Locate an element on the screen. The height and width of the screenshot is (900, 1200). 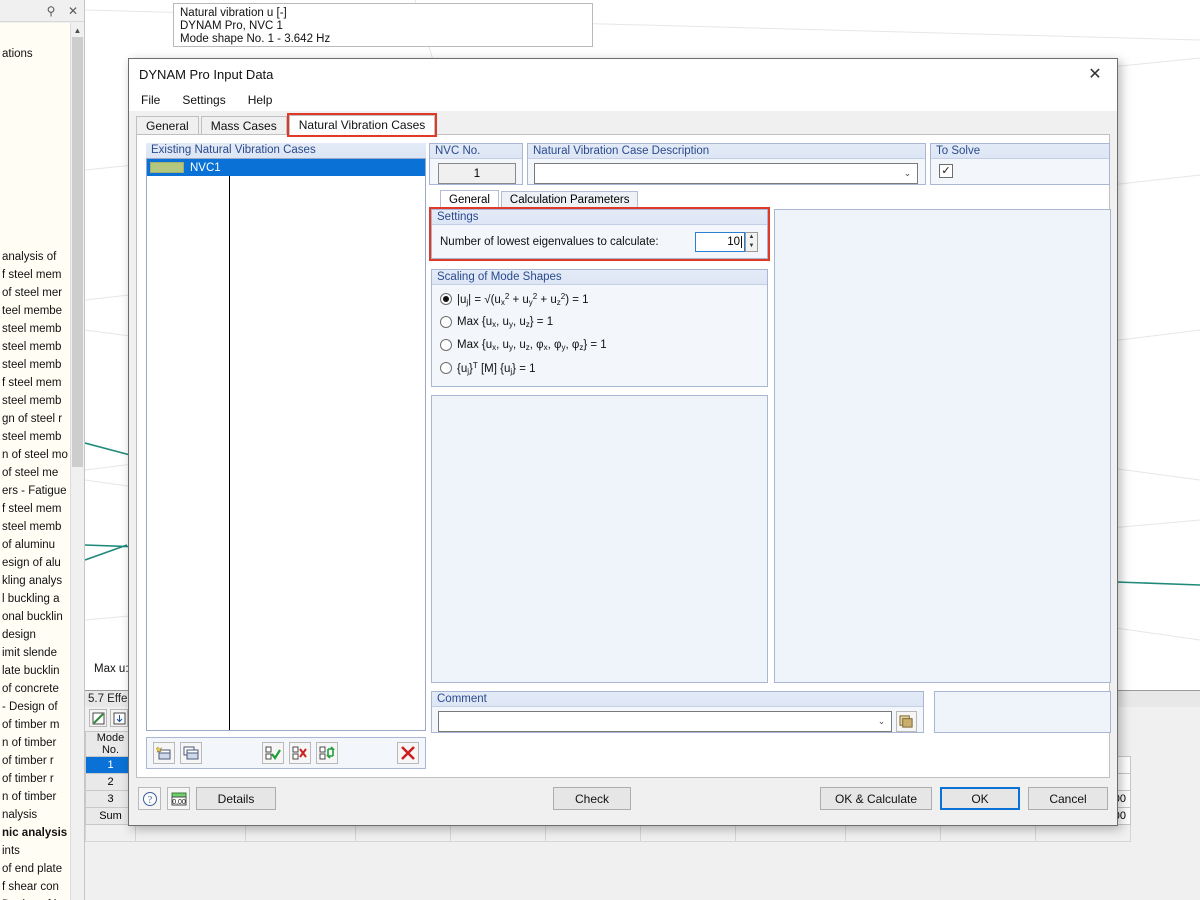
scrollbar-thumb is located at coordinates (77, 252).